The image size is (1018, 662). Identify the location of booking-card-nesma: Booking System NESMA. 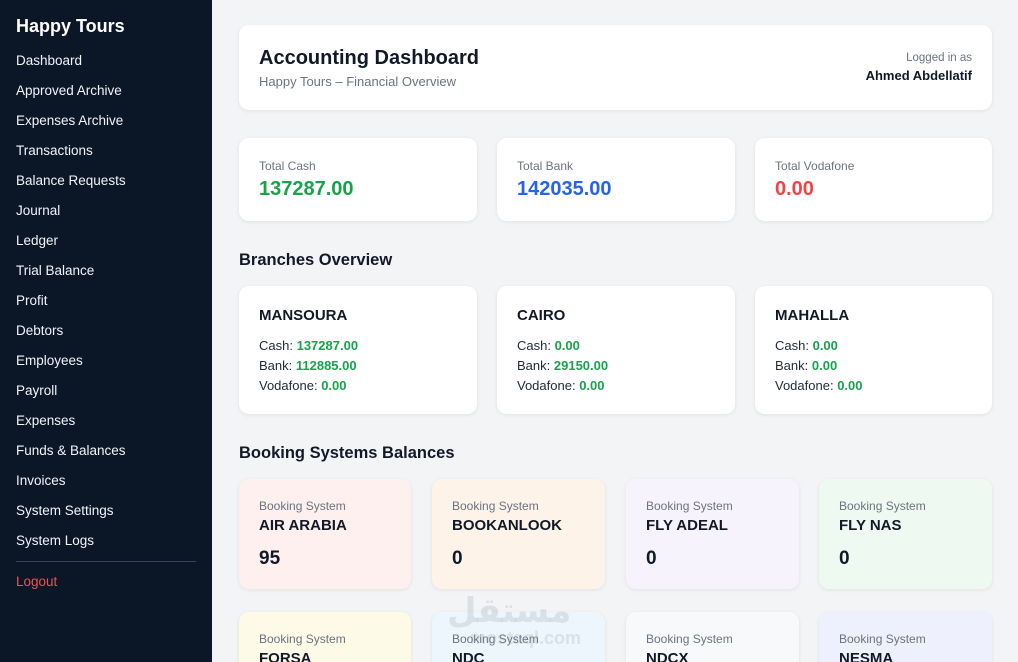
(905, 637).